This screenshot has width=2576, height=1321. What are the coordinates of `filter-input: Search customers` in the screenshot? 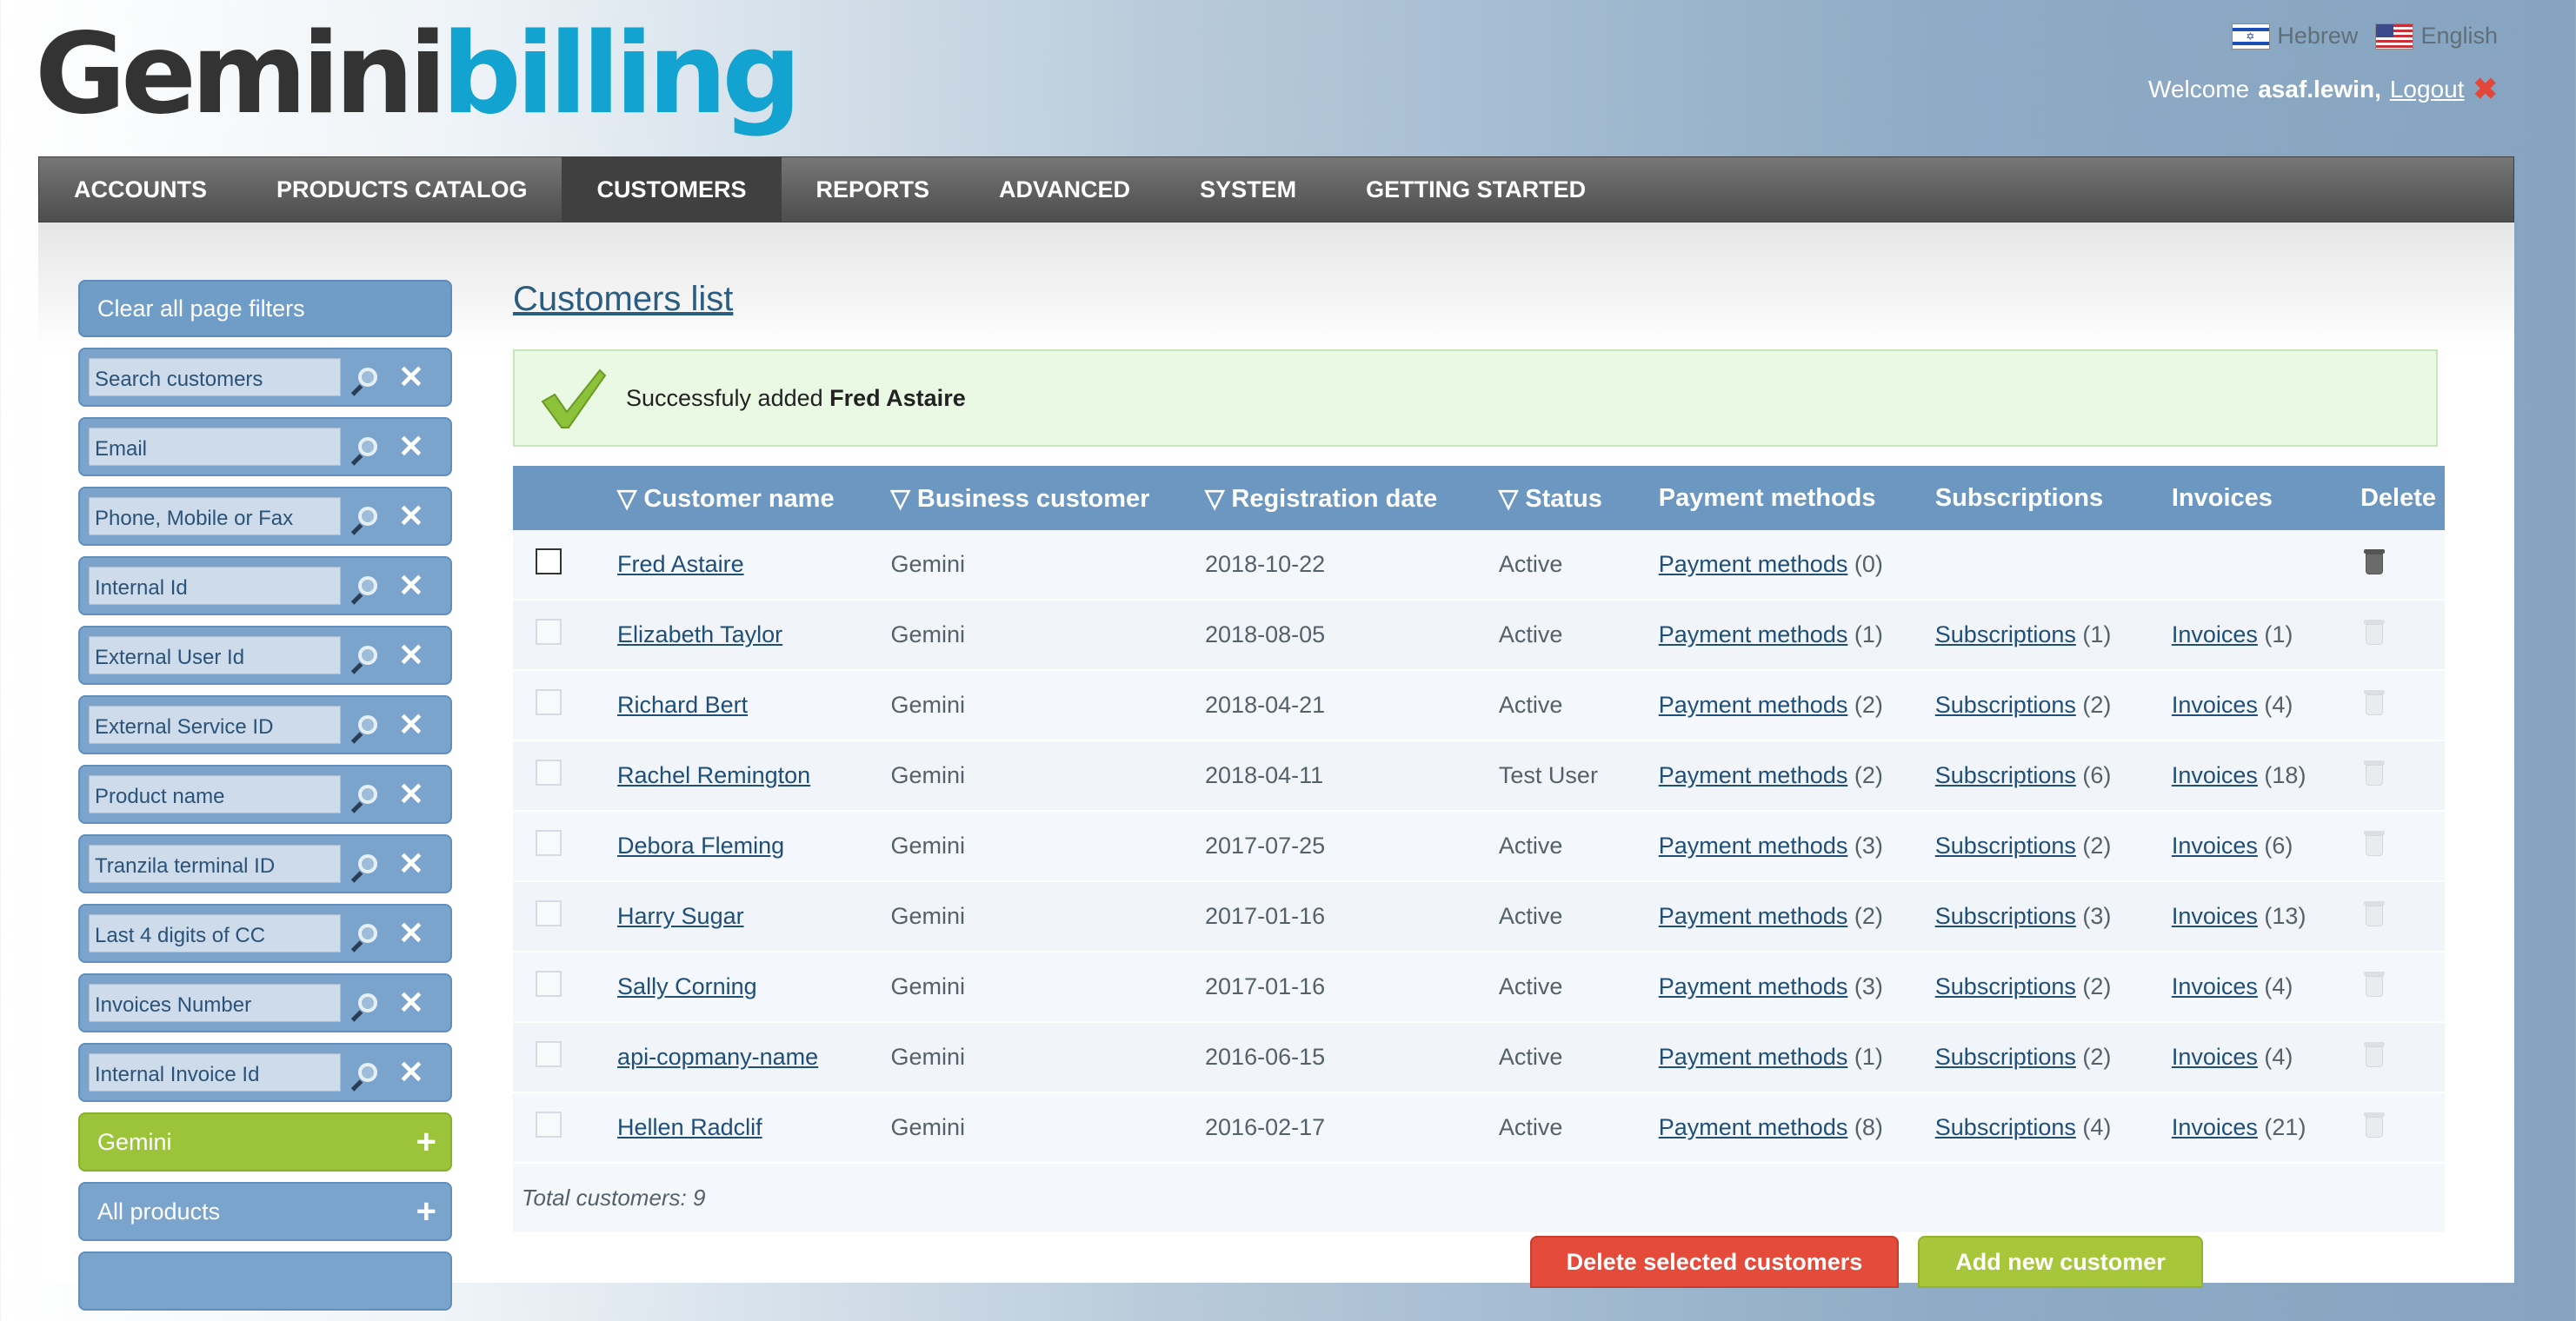 It's located at (215, 377).